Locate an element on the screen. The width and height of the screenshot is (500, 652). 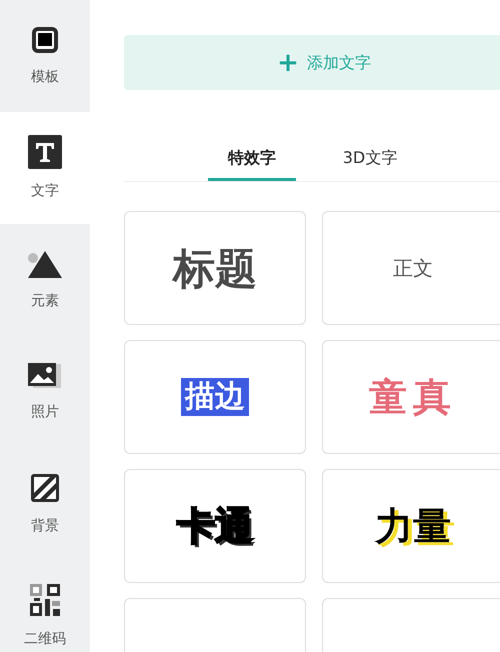
tab: 特效字 is located at coordinates (252, 163).